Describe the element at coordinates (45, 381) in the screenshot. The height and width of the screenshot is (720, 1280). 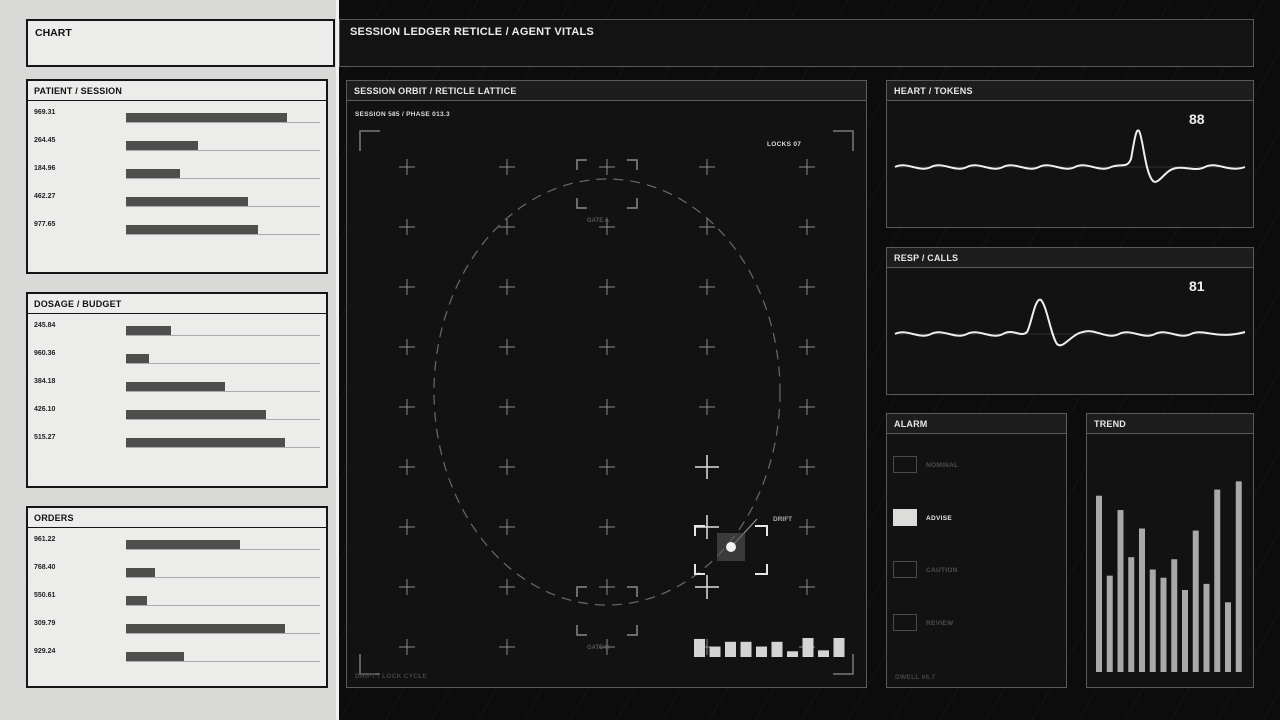
I see `bar-value: 384.18` at that location.